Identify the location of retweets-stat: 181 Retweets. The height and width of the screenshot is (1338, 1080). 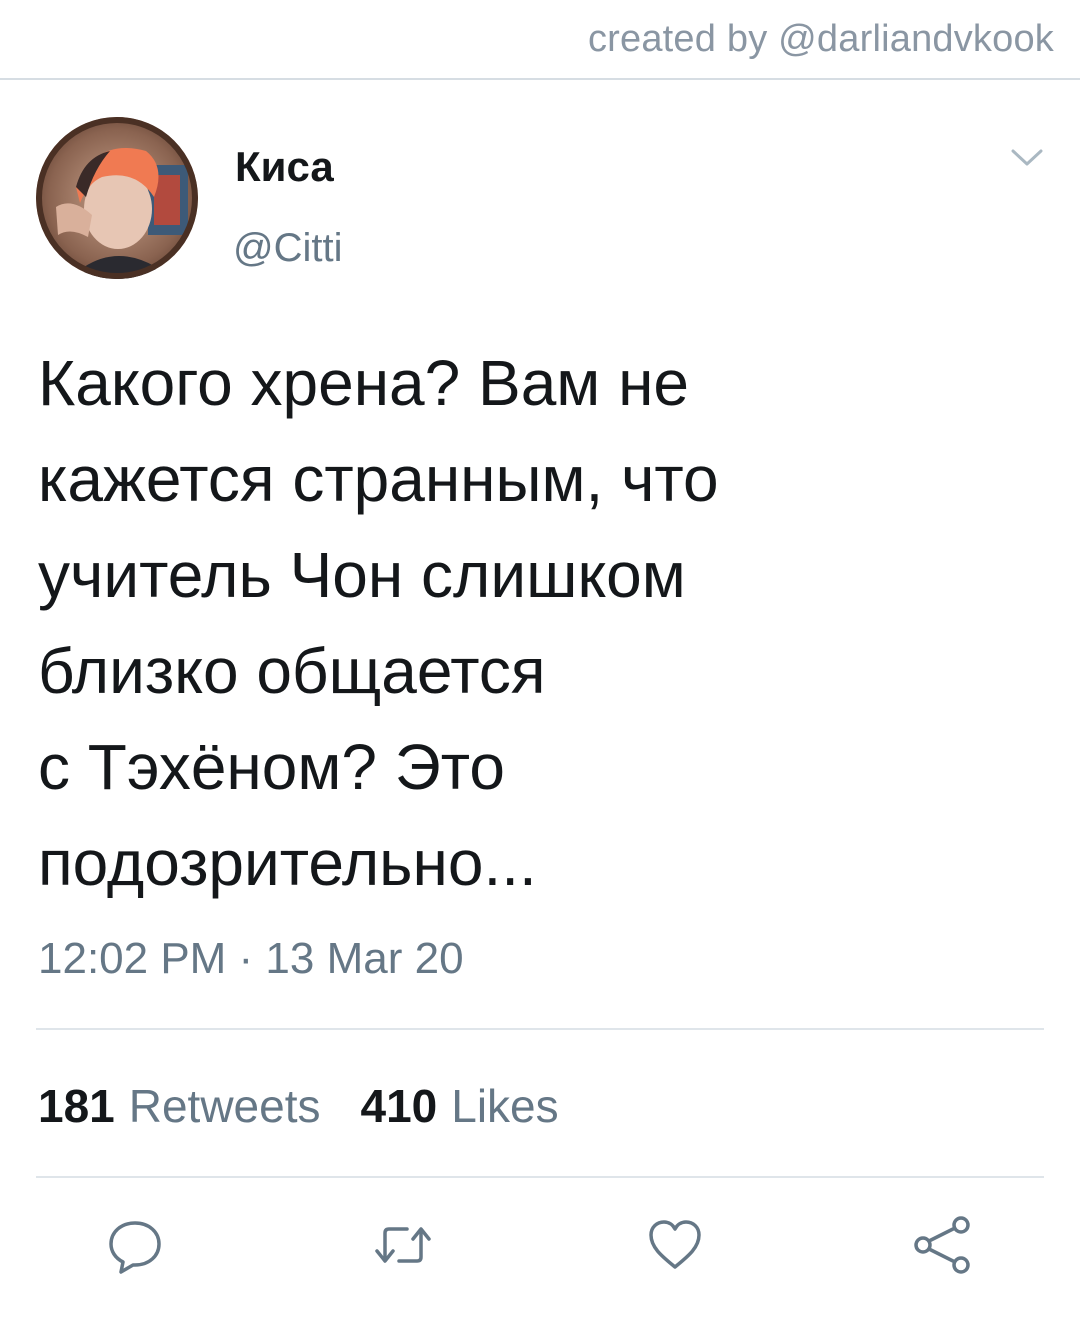
(179, 1106).